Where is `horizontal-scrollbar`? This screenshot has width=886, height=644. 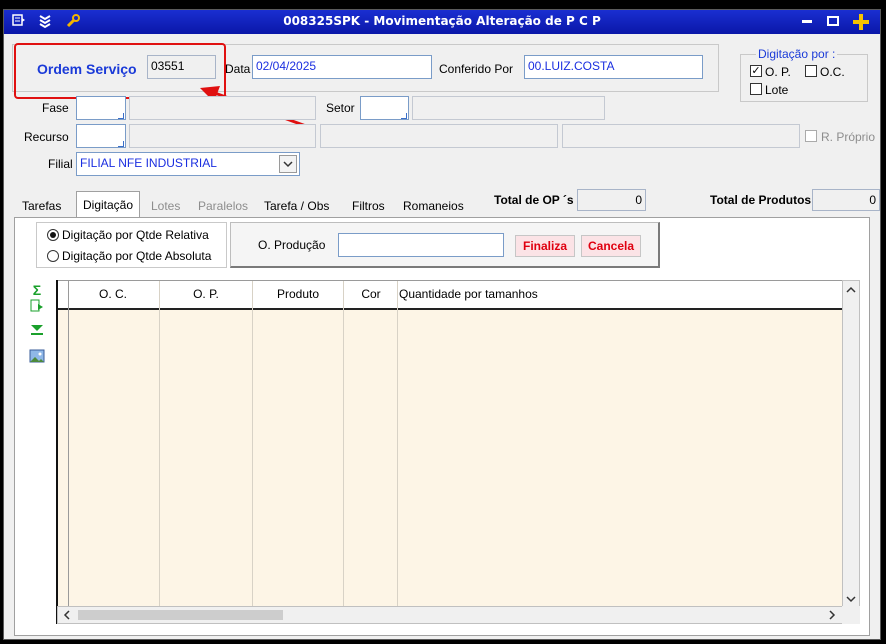
horizontal-scrollbar is located at coordinates (450, 615).